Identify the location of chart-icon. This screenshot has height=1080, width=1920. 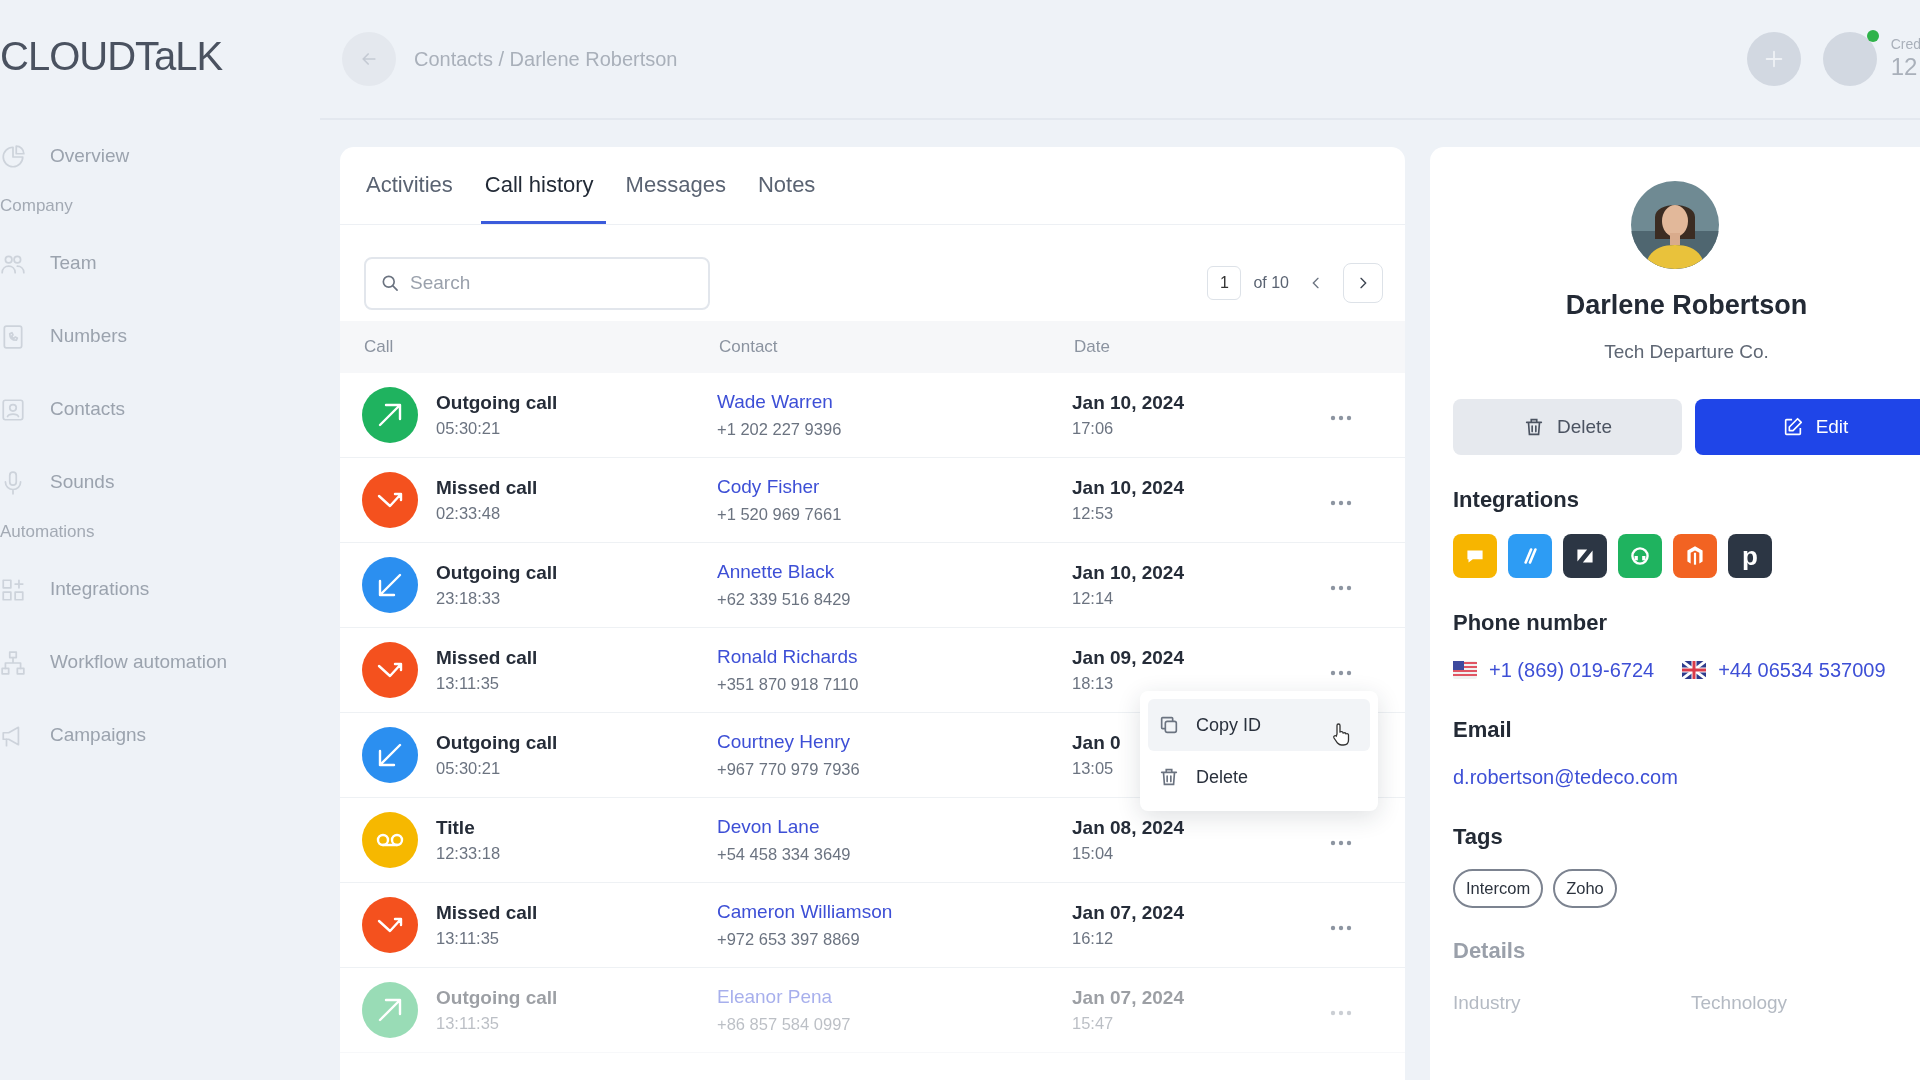
(13, 156).